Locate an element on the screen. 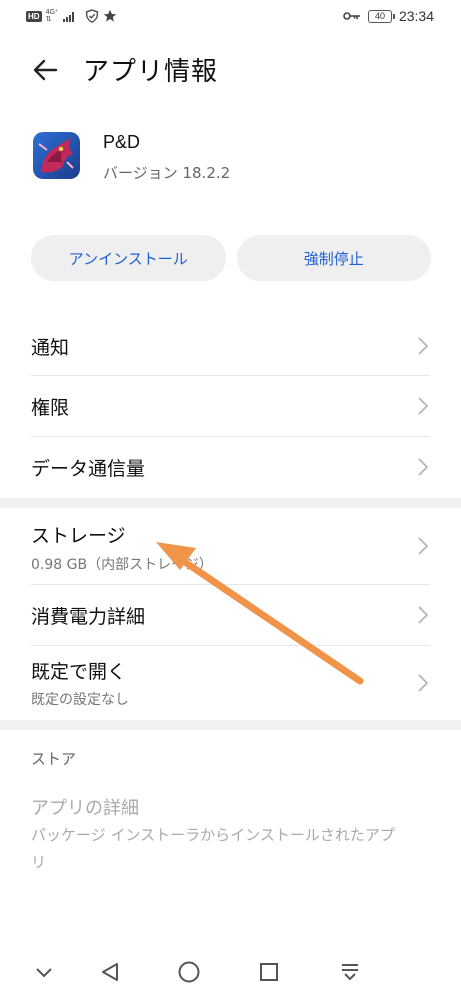 This screenshot has height=999, width=461. network-label: 4G⁺ is located at coordinates (52, 12).